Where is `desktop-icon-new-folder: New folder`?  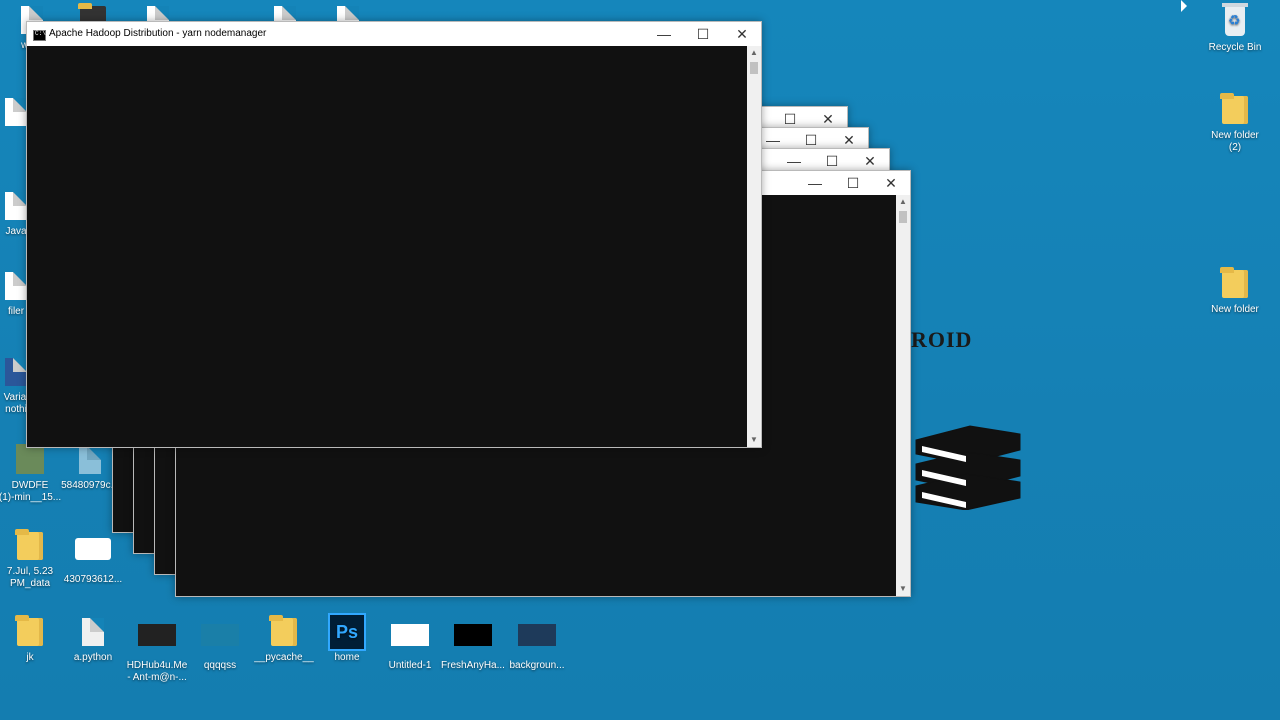 desktop-icon-new-folder: New folder is located at coordinates (1235, 291).